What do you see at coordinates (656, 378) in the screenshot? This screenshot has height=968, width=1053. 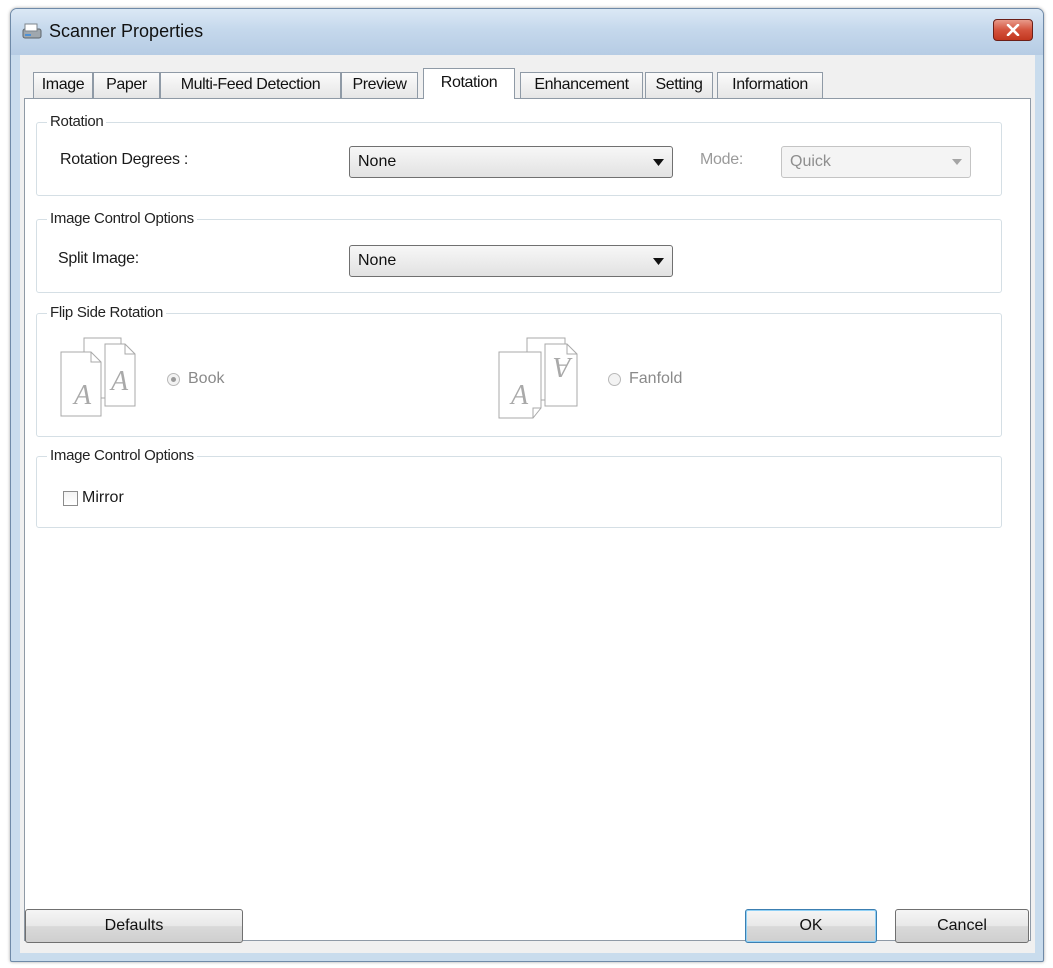 I see `fanfold-label: Fanfold` at bounding box center [656, 378].